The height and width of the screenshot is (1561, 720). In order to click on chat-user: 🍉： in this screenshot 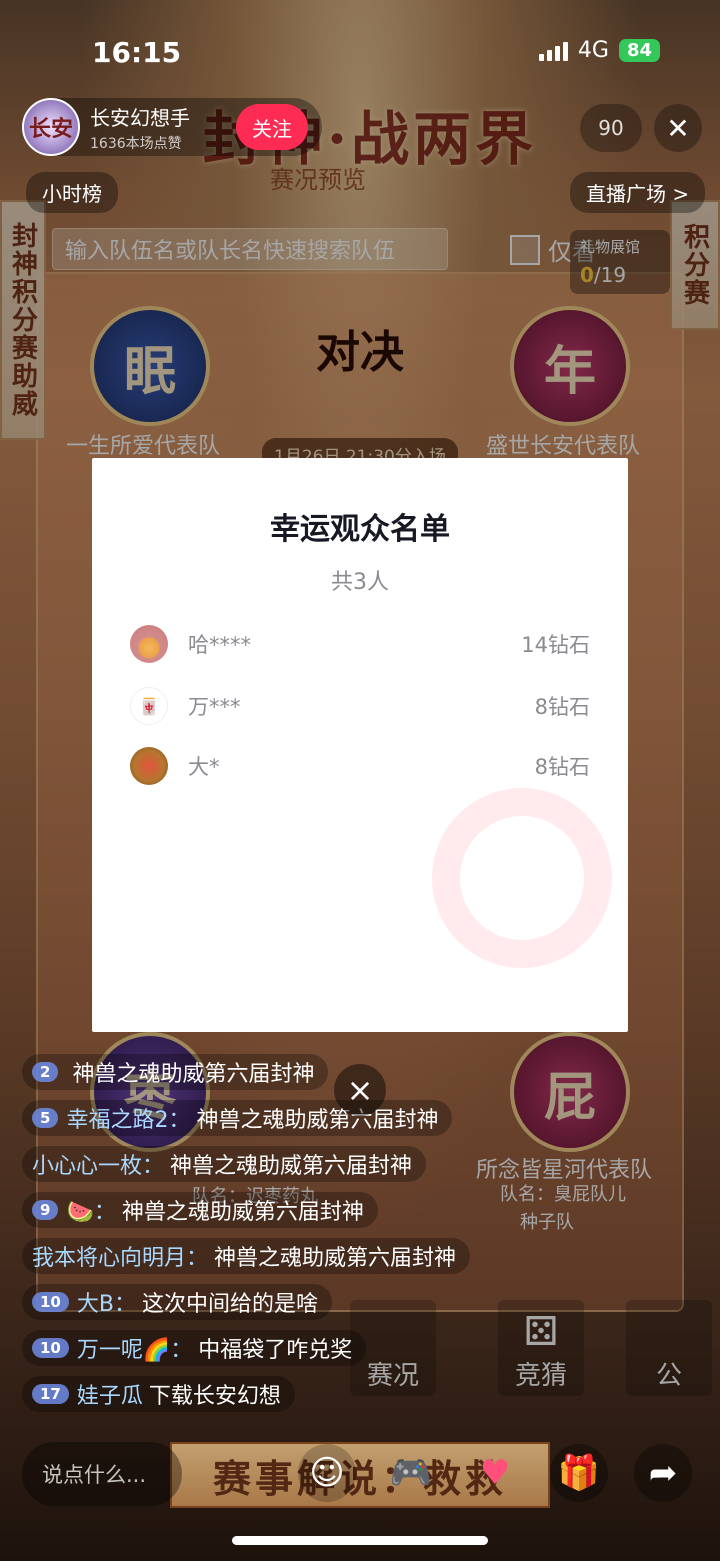, I will do `click(91, 1212)`.